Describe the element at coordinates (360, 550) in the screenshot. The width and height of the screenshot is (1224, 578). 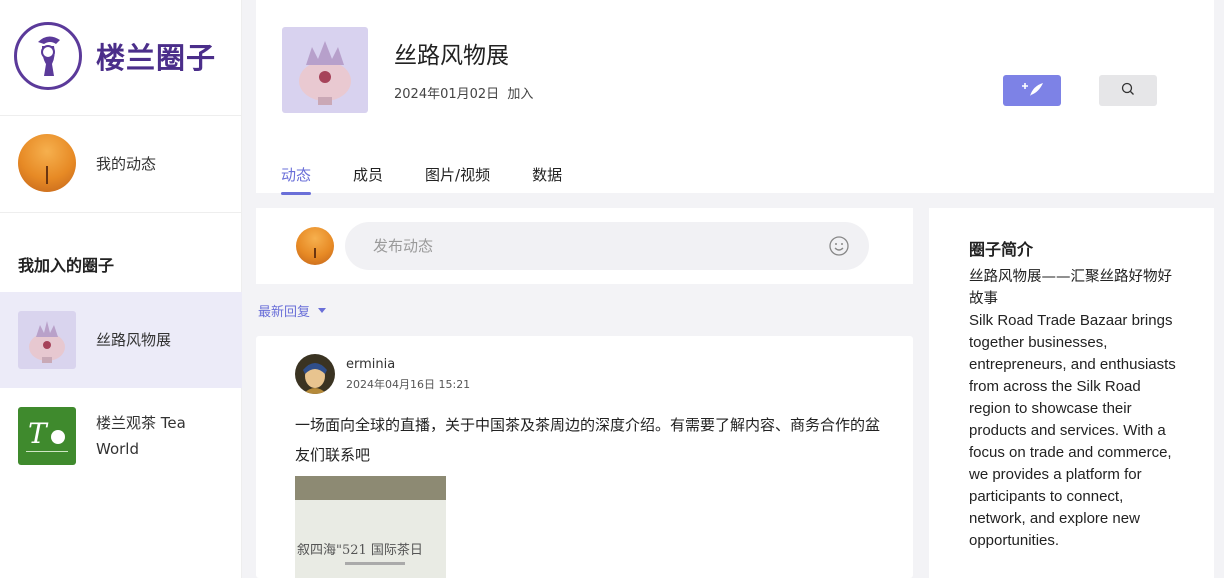
I see `post-image-caption: 叙四海"521 国际茶日` at that location.